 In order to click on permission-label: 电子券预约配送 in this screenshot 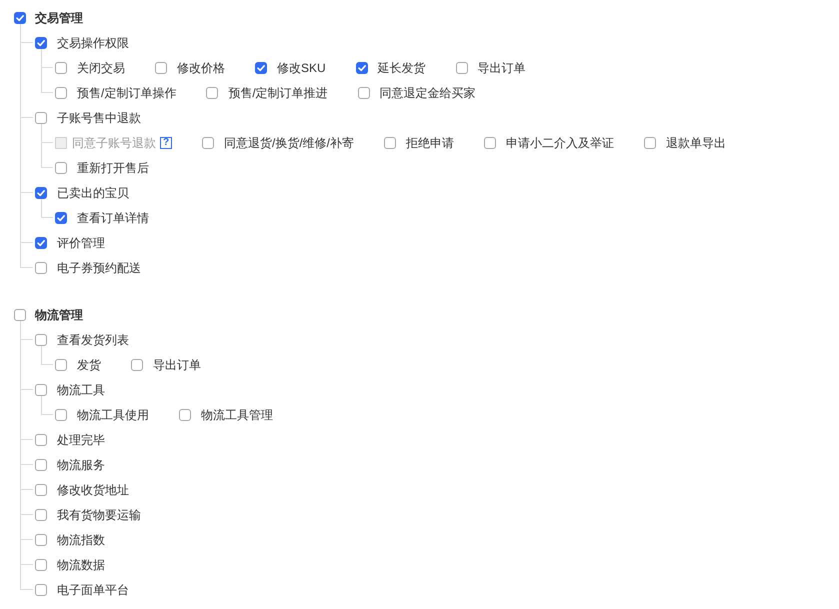, I will do `click(99, 268)`.